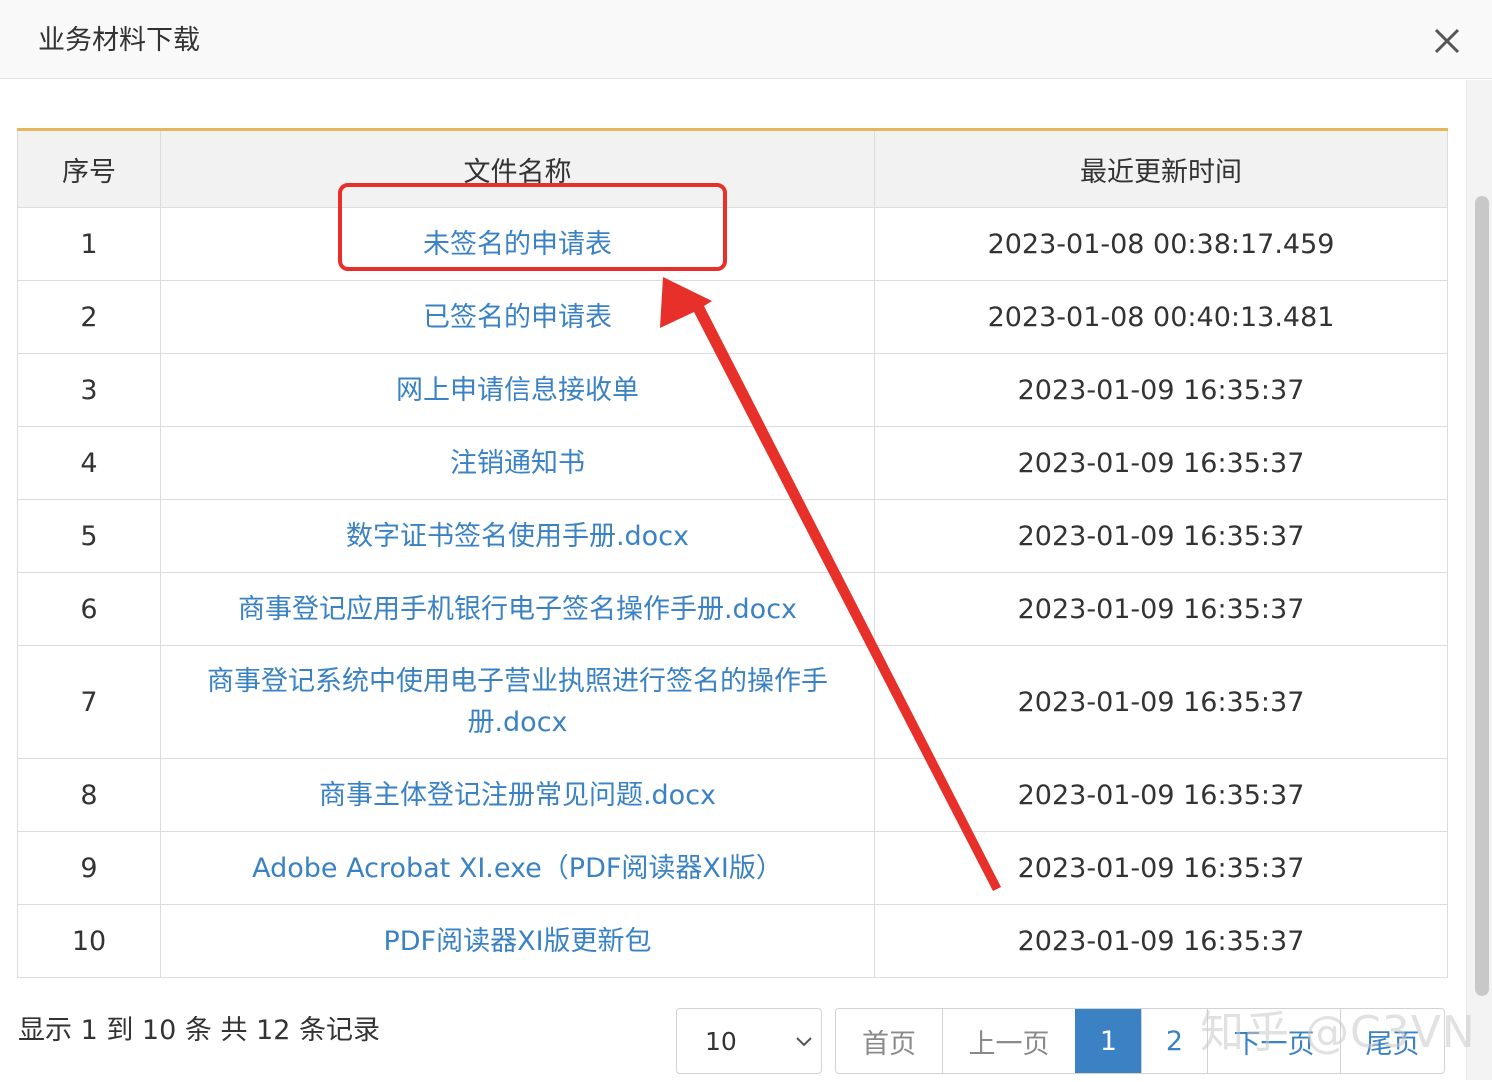  What do you see at coordinates (89, 868) in the screenshot?
I see `row-index: 9` at bounding box center [89, 868].